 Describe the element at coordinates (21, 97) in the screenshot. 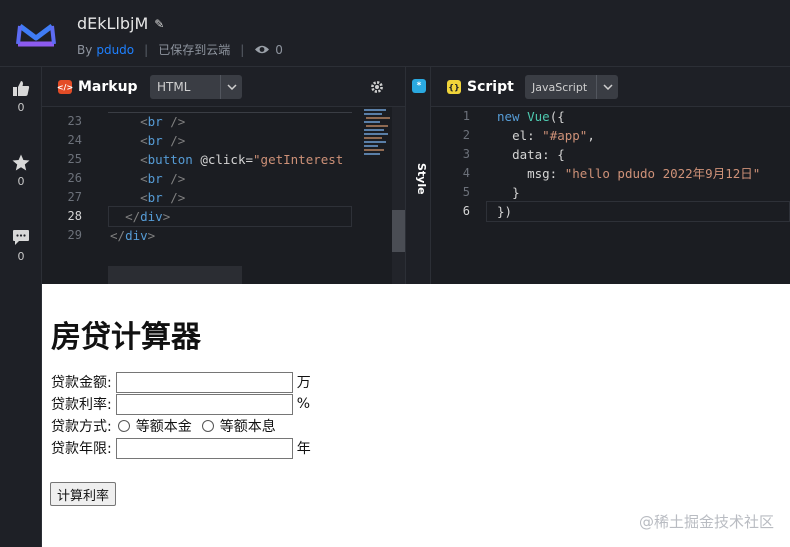

I see `like-button: 0` at that location.